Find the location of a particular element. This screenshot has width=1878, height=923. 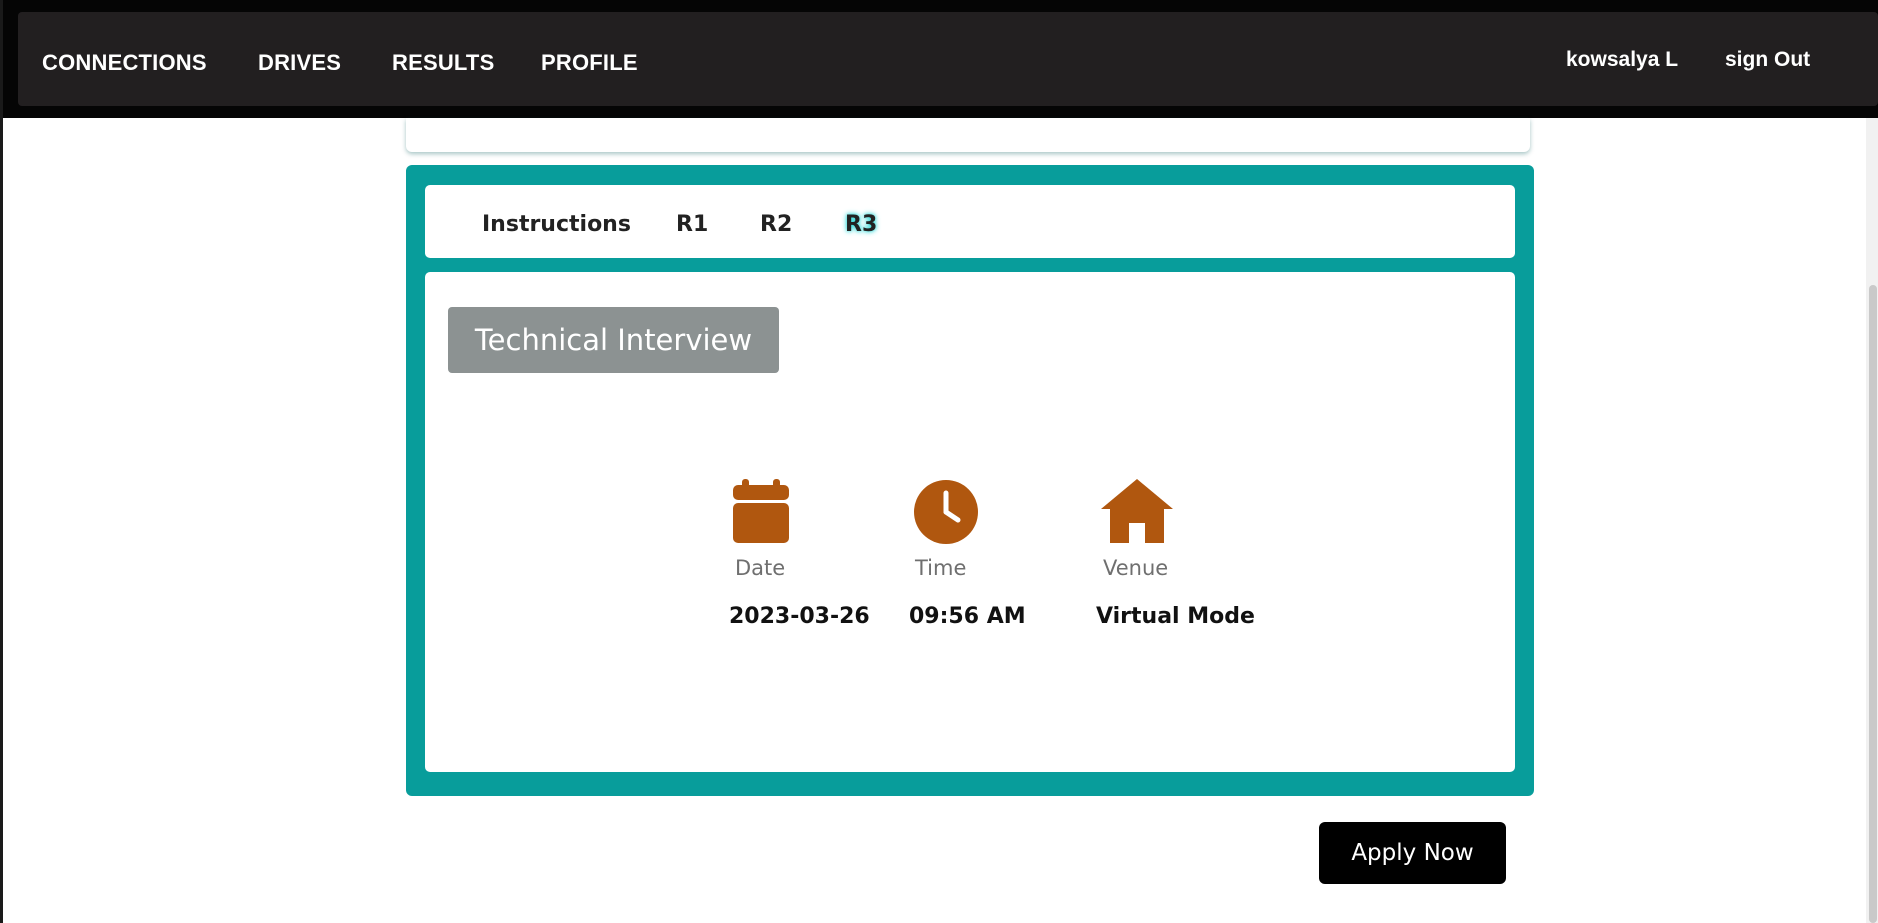

venue-value: Virtual Mode is located at coordinates (1175, 616).